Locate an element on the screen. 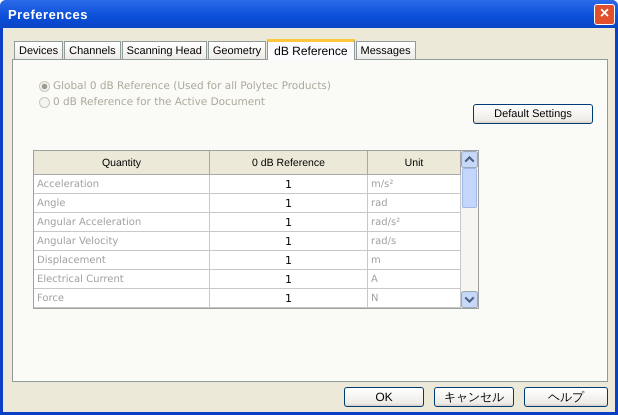 Image resolution: width=618 pixels, height=415 pixels. window-title: Preferences is located at coordinates (48, 14).